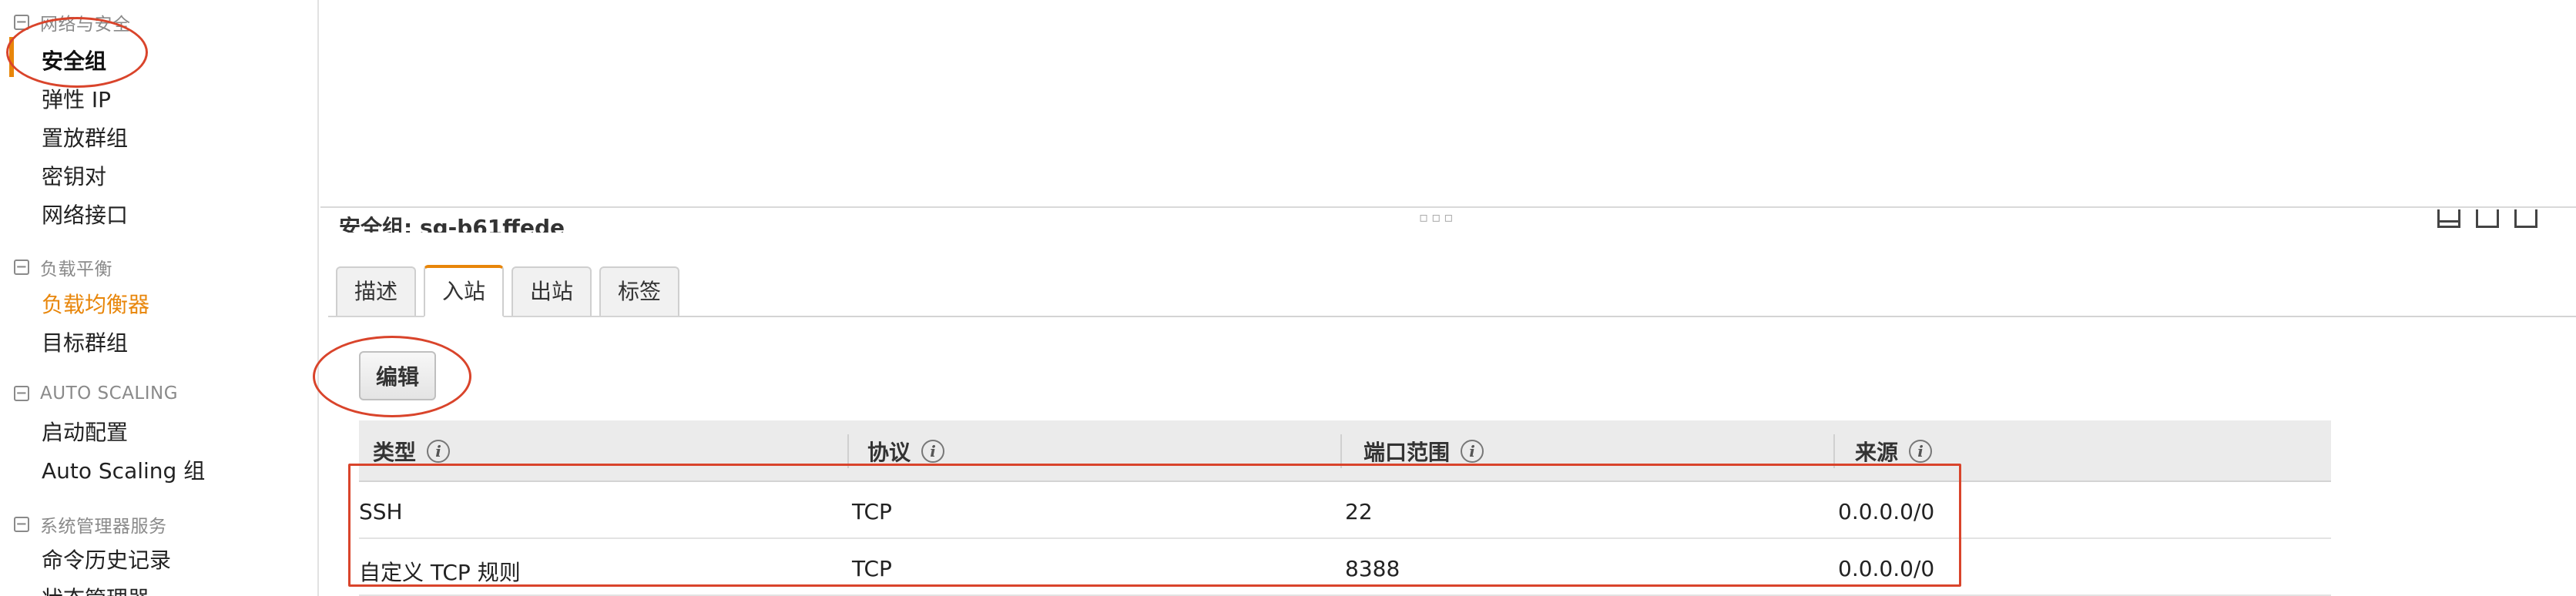 This screenshot has width=2576, height=596. I want to click on layout-toggle-group, so click(2487, 218).